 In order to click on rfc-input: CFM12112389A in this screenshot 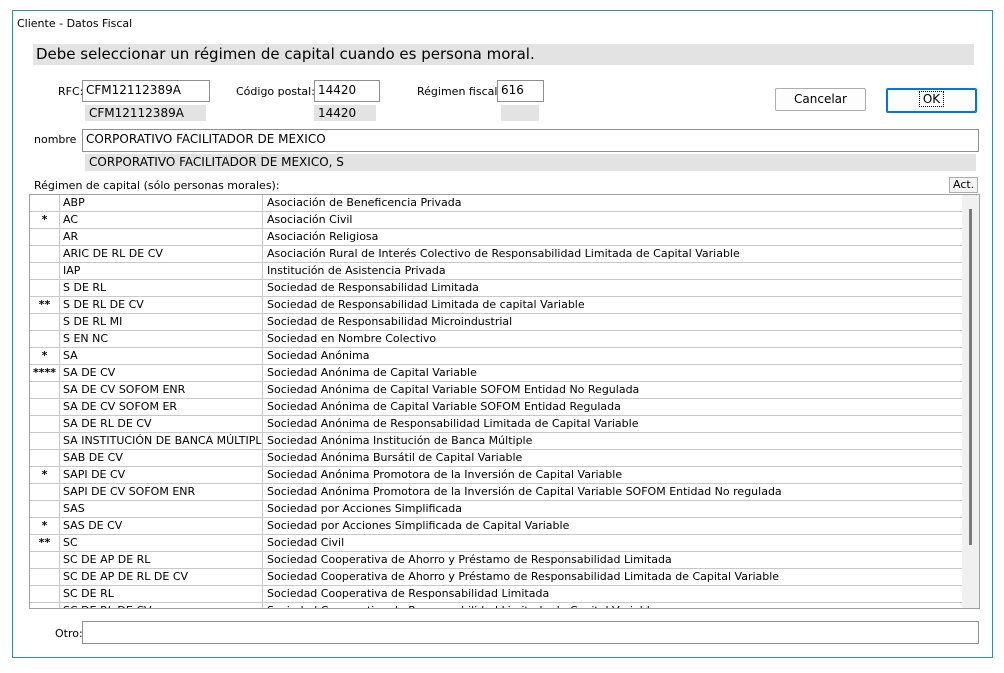, I will do `click(146, 91)`.